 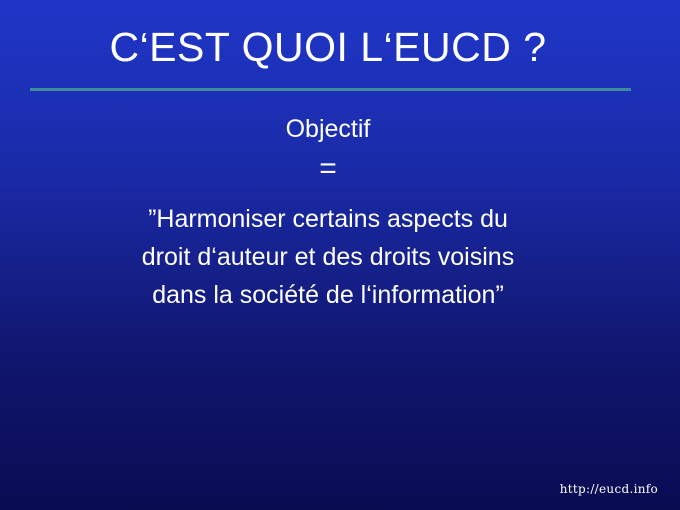 What do you see at coordinates (328, 129) in the screenshot?
I see `objective-label: Objectif` at bounding box center [328, 129].